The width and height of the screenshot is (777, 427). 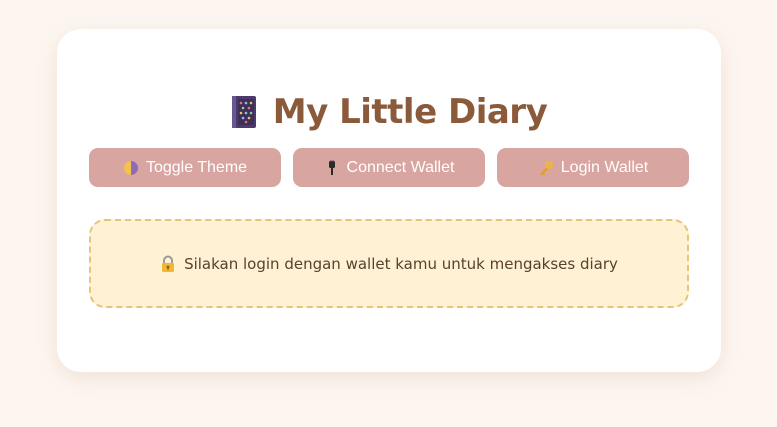 What do you see at coordinates (130, 167) in the screenshot?
I see `half-moon-icon` at bounding box center [130, 167].